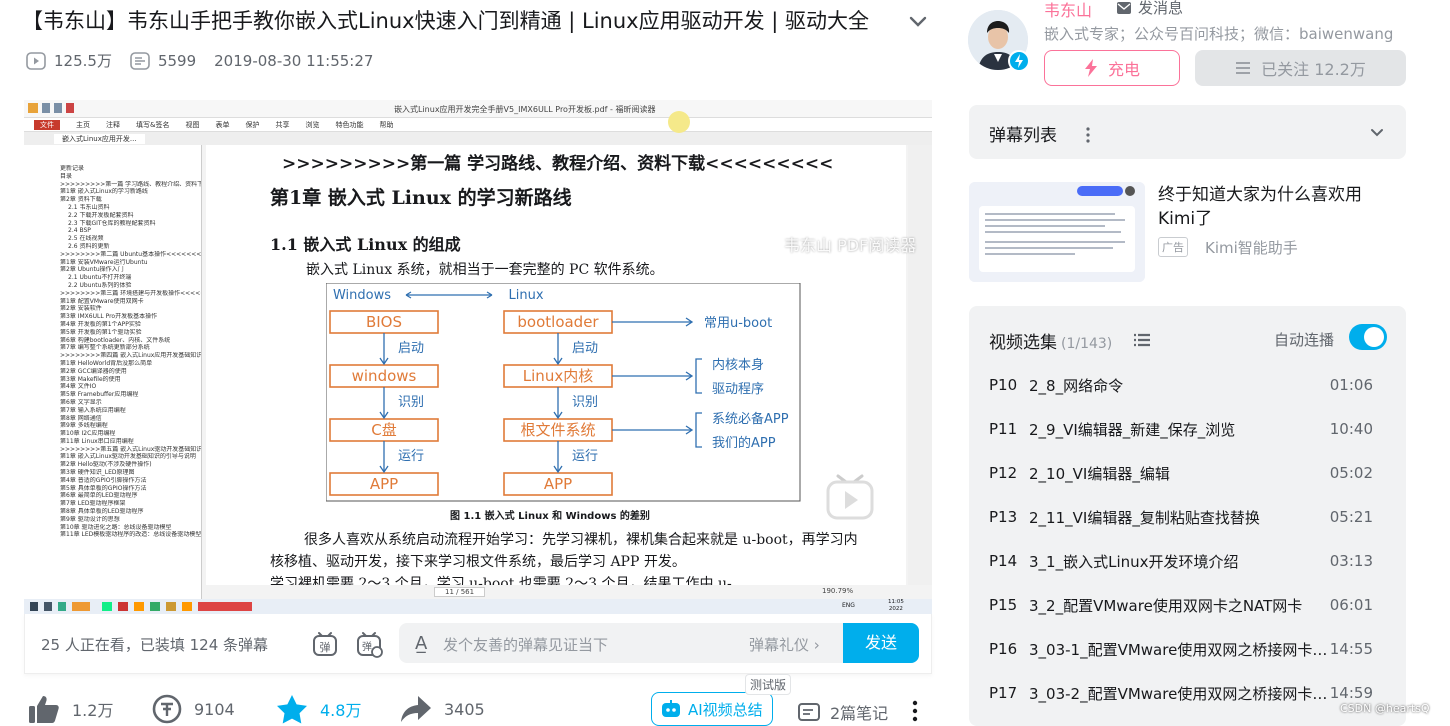 This screenshot has width=1450, height=726. What do you see at coordinates (1050, 340) in the screenshot?
I see `episode-list-header: 视频选集 (1/143)` at bounding box center [1050, 340].